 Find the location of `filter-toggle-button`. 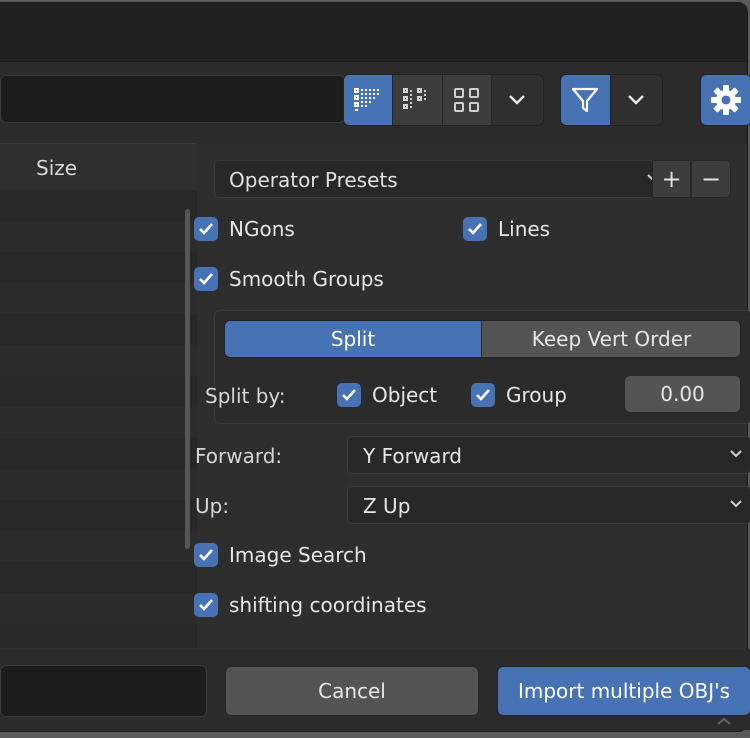

filter-toggle-button is located at coordinates (586, 100).